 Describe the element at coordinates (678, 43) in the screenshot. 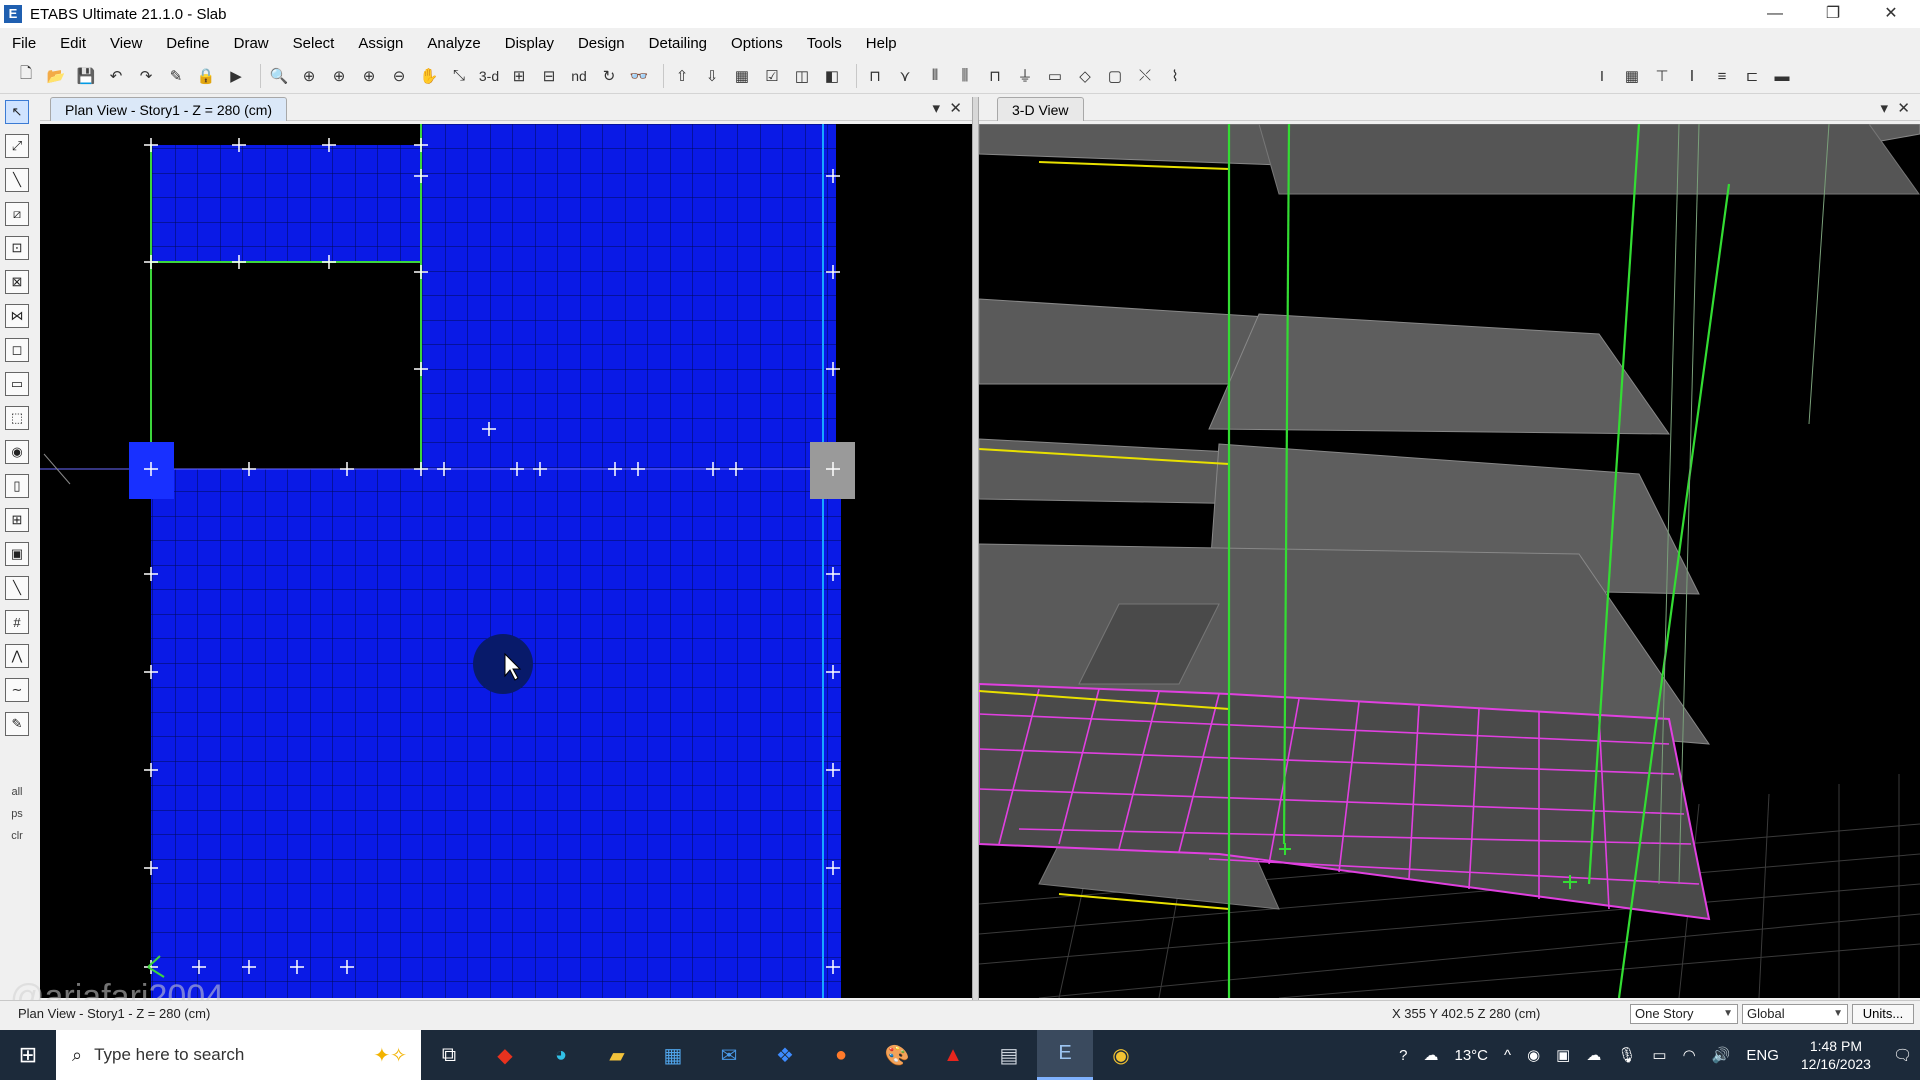

I see `menu-detailing: Detailing` at that location.